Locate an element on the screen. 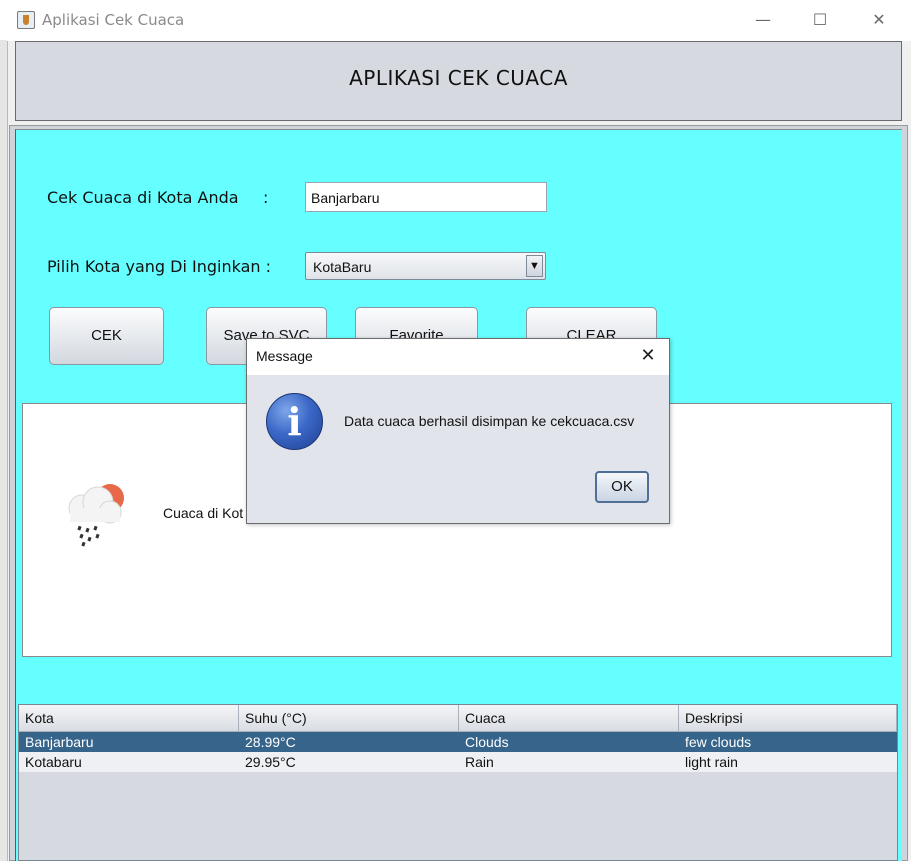 The width and height of the screenshot is (911, 861). city-label-colon: : is located at coordinates (266, 197).